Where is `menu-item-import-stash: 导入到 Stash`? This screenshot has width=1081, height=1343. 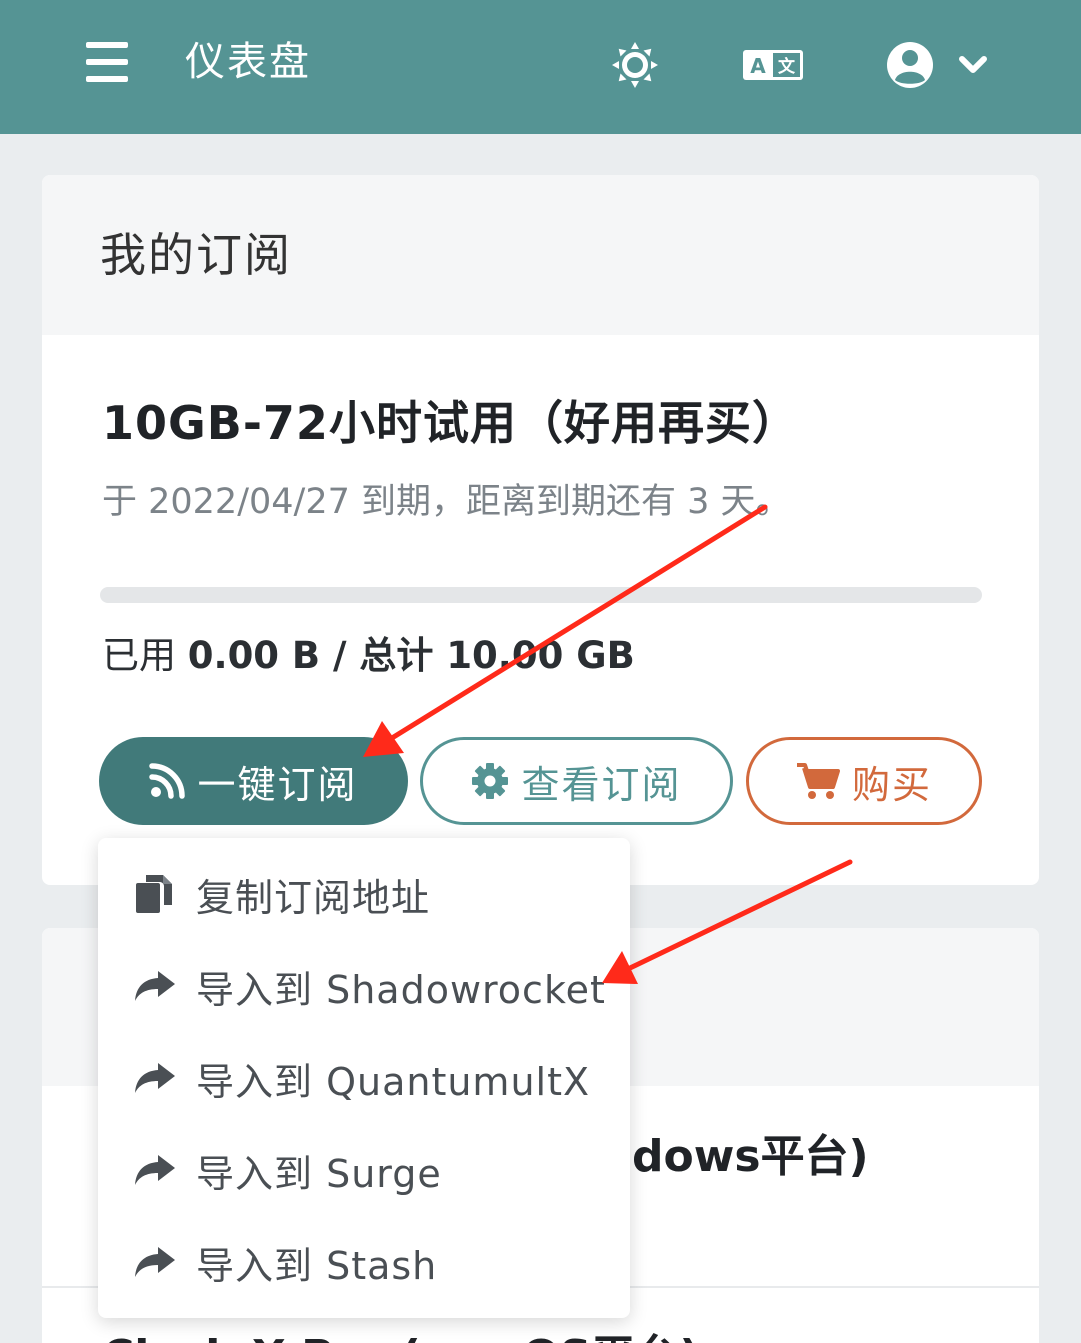
menu-item-import-stash: 导入到 Stash is located at coordinates (364, 1262).